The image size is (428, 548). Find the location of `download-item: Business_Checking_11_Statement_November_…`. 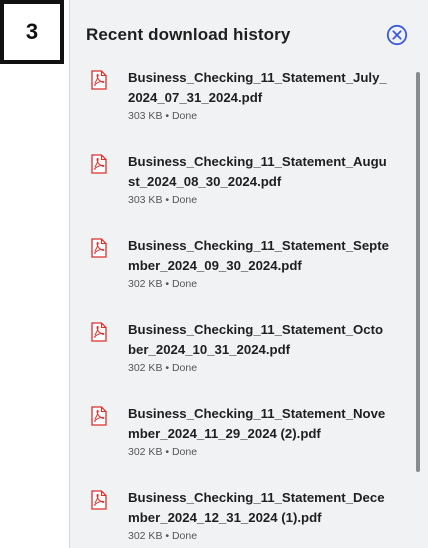

download-item: Business_Checking_11_Statement_November_… is located at coordinates (247, 439).